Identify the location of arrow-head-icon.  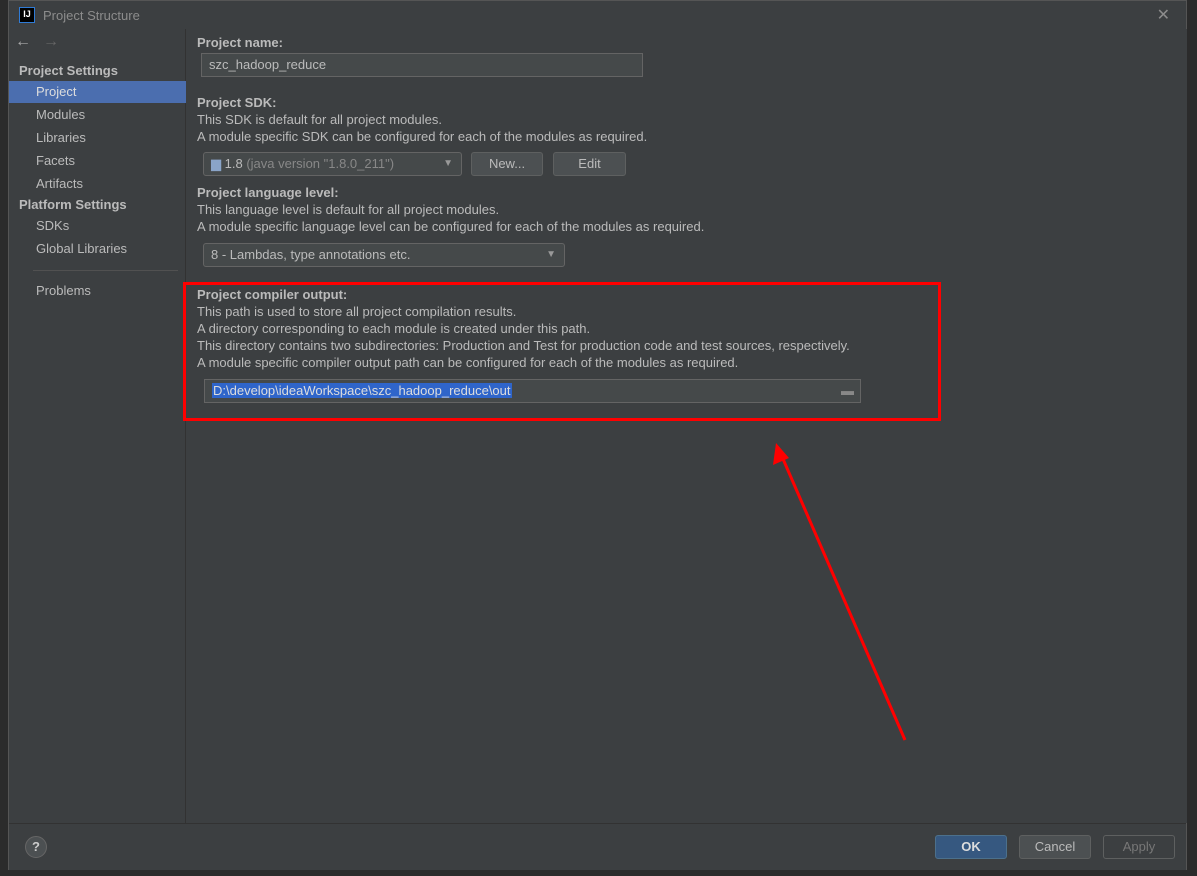
(781, 454).